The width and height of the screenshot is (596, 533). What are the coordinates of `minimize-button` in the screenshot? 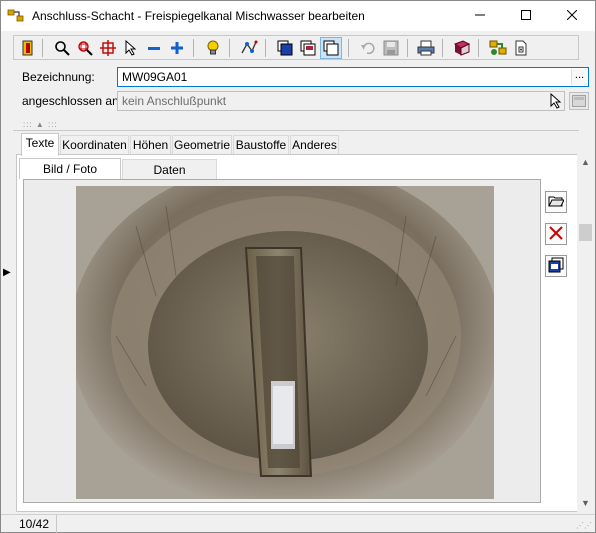 It's located at (480, 16).